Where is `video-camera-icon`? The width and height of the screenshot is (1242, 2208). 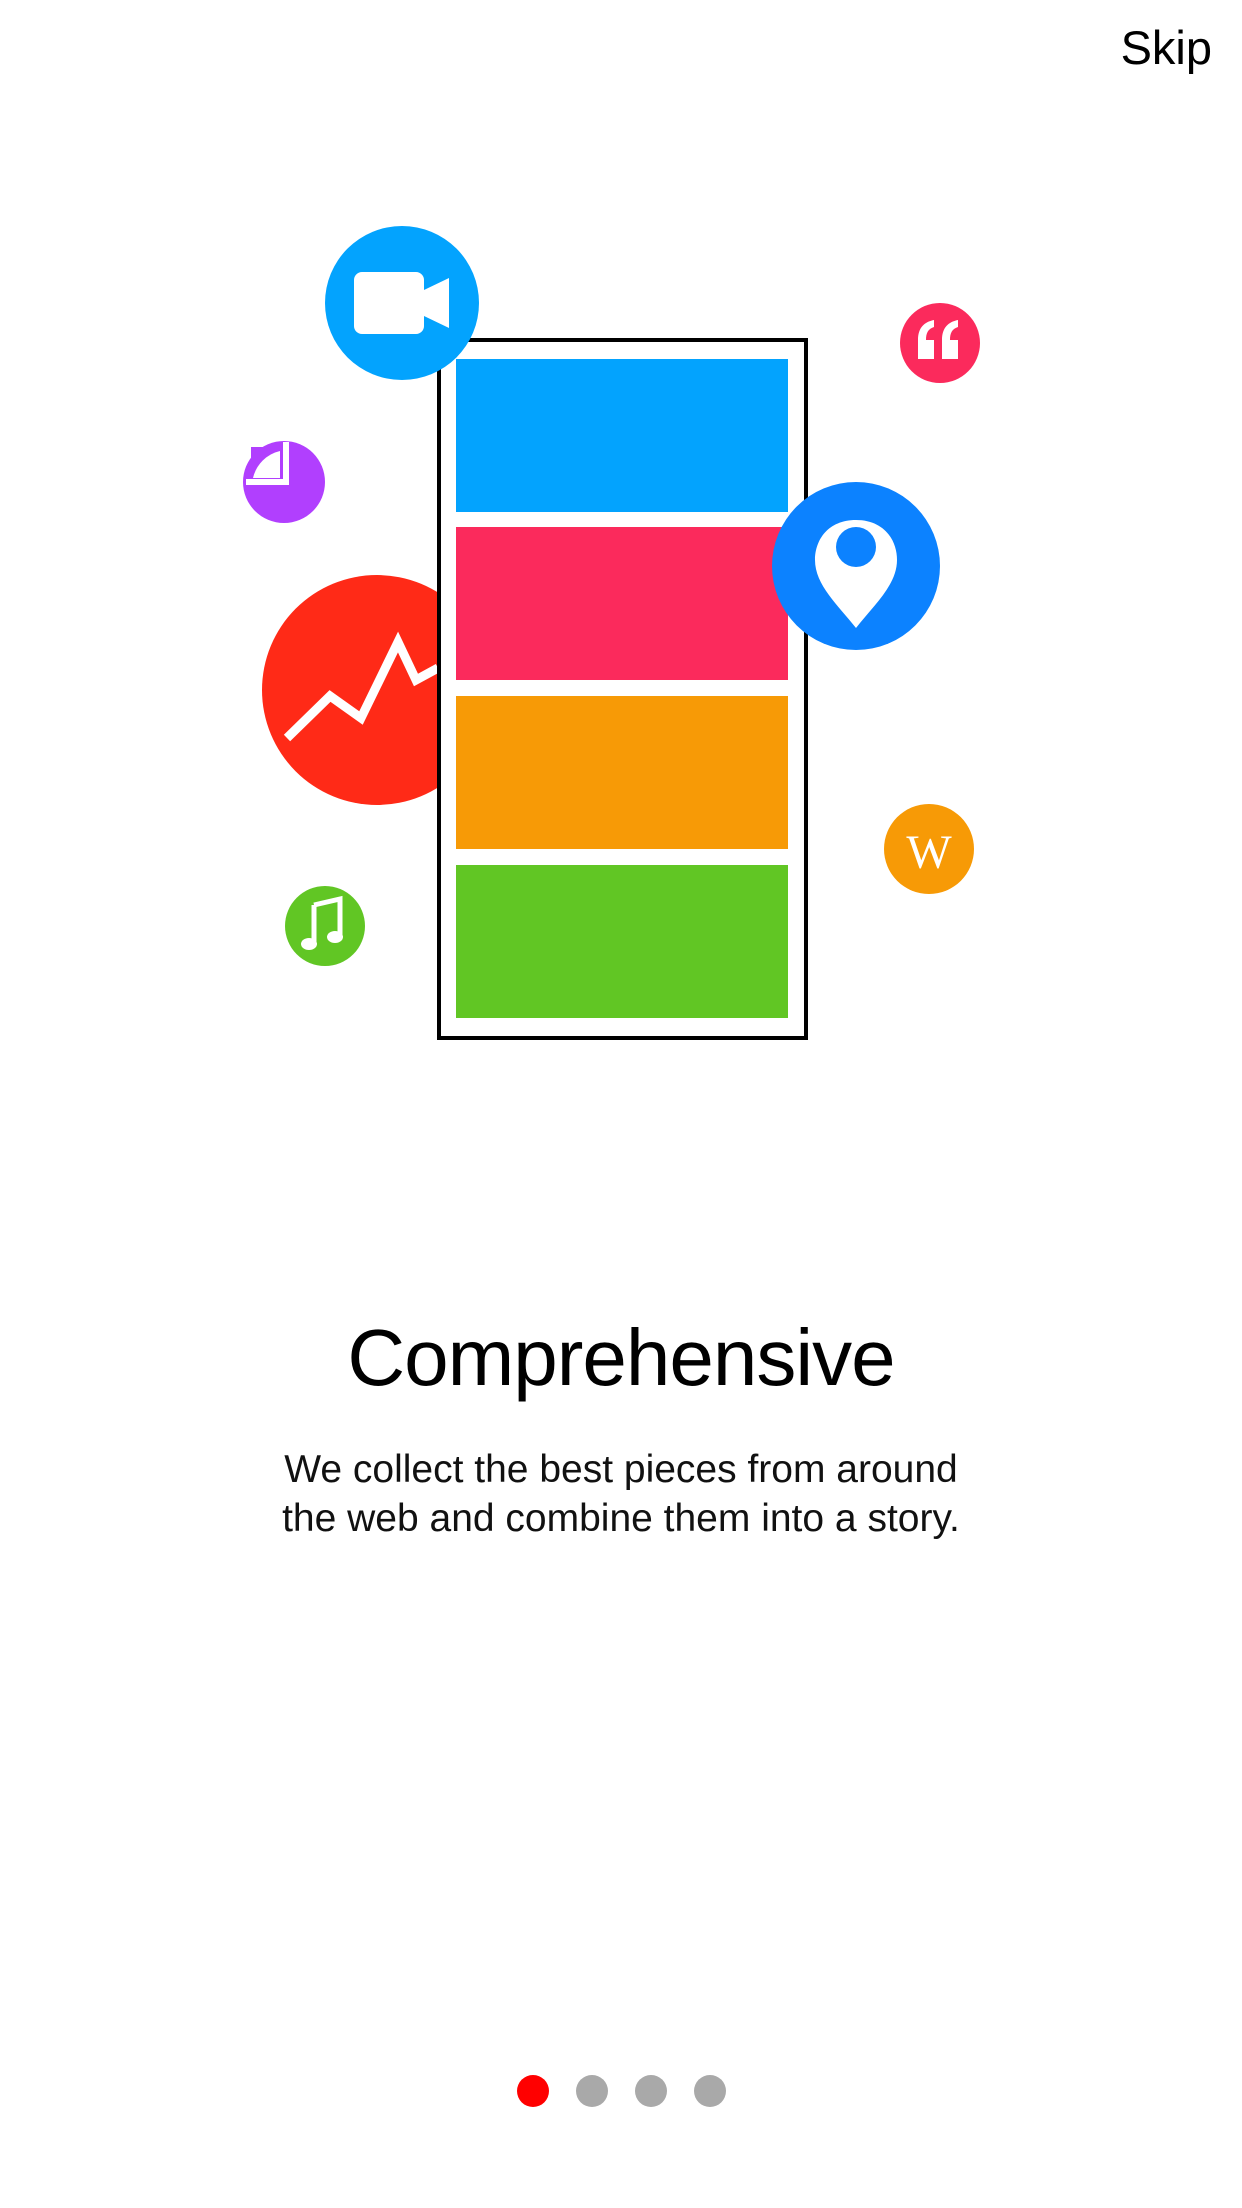 video-camera-icon is located at coordinates (402, 303).